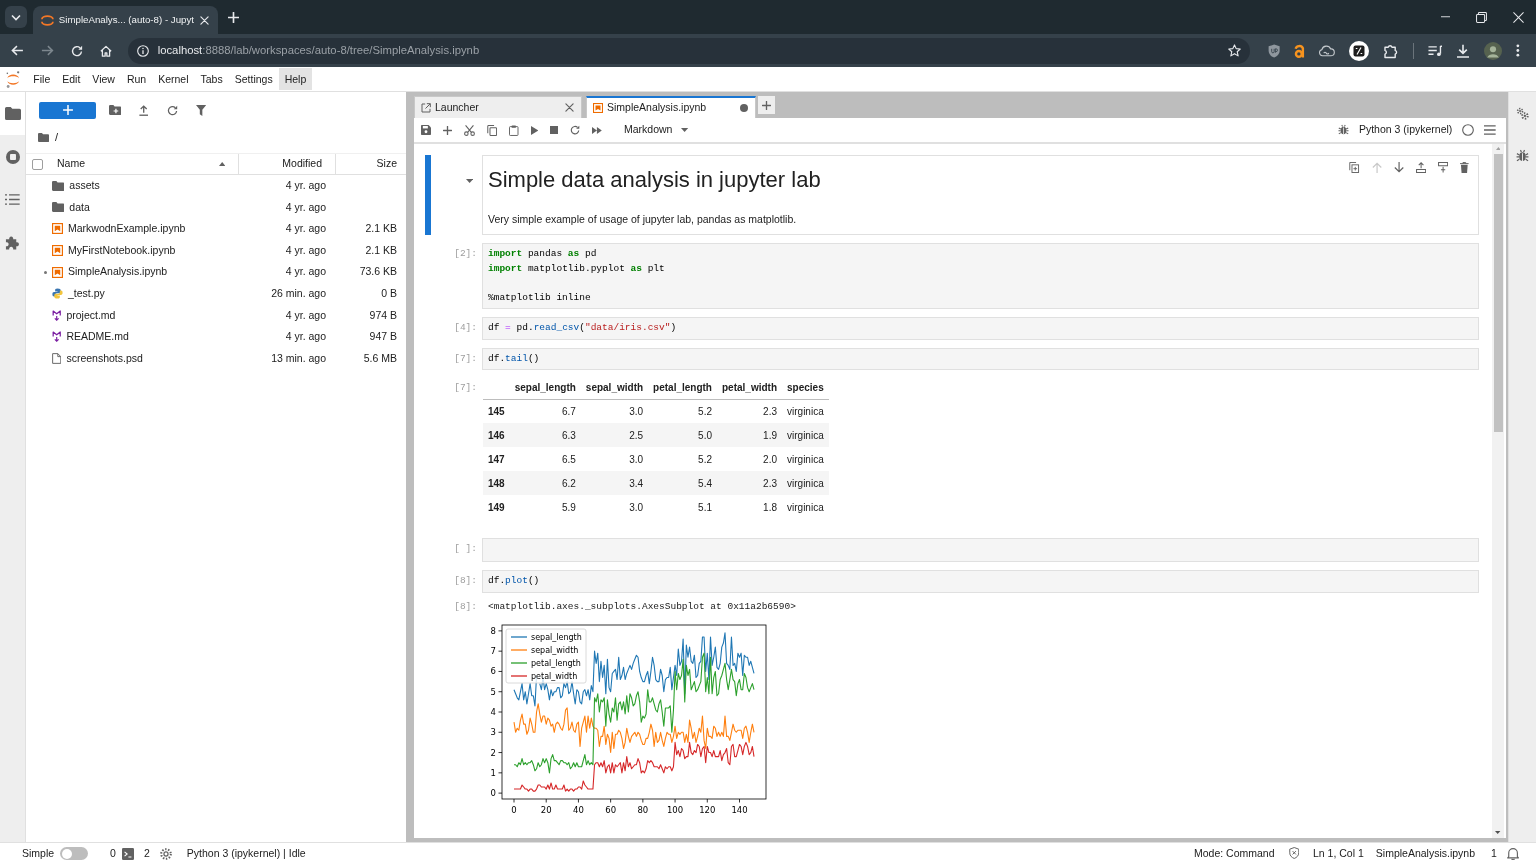 The height and width of the screenshot is (864, 1536). I want to click on code-editor: df = pd.read_csv("data/iris.csv"), so click(980, 328).